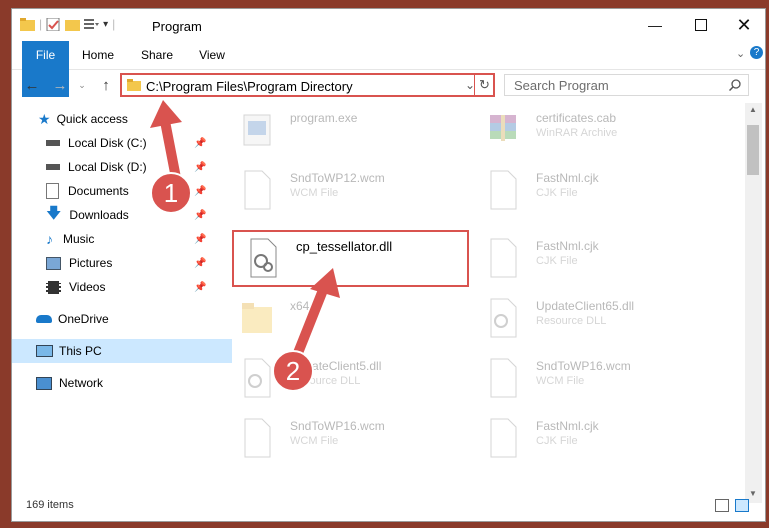  I want to click on arrow-2-shaft, so click(310, 321).